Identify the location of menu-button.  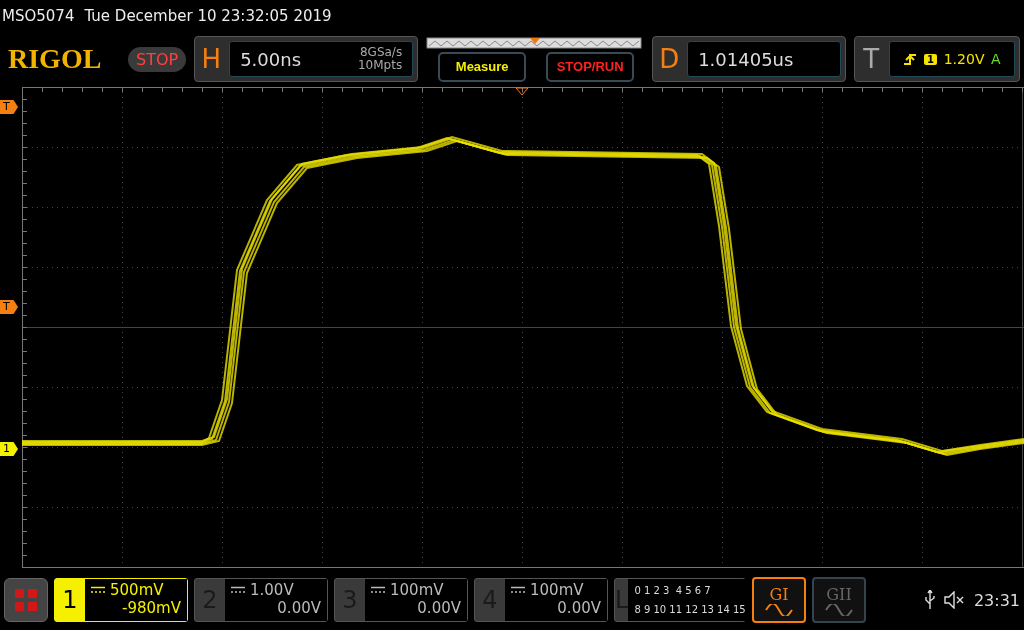
(26, 600).